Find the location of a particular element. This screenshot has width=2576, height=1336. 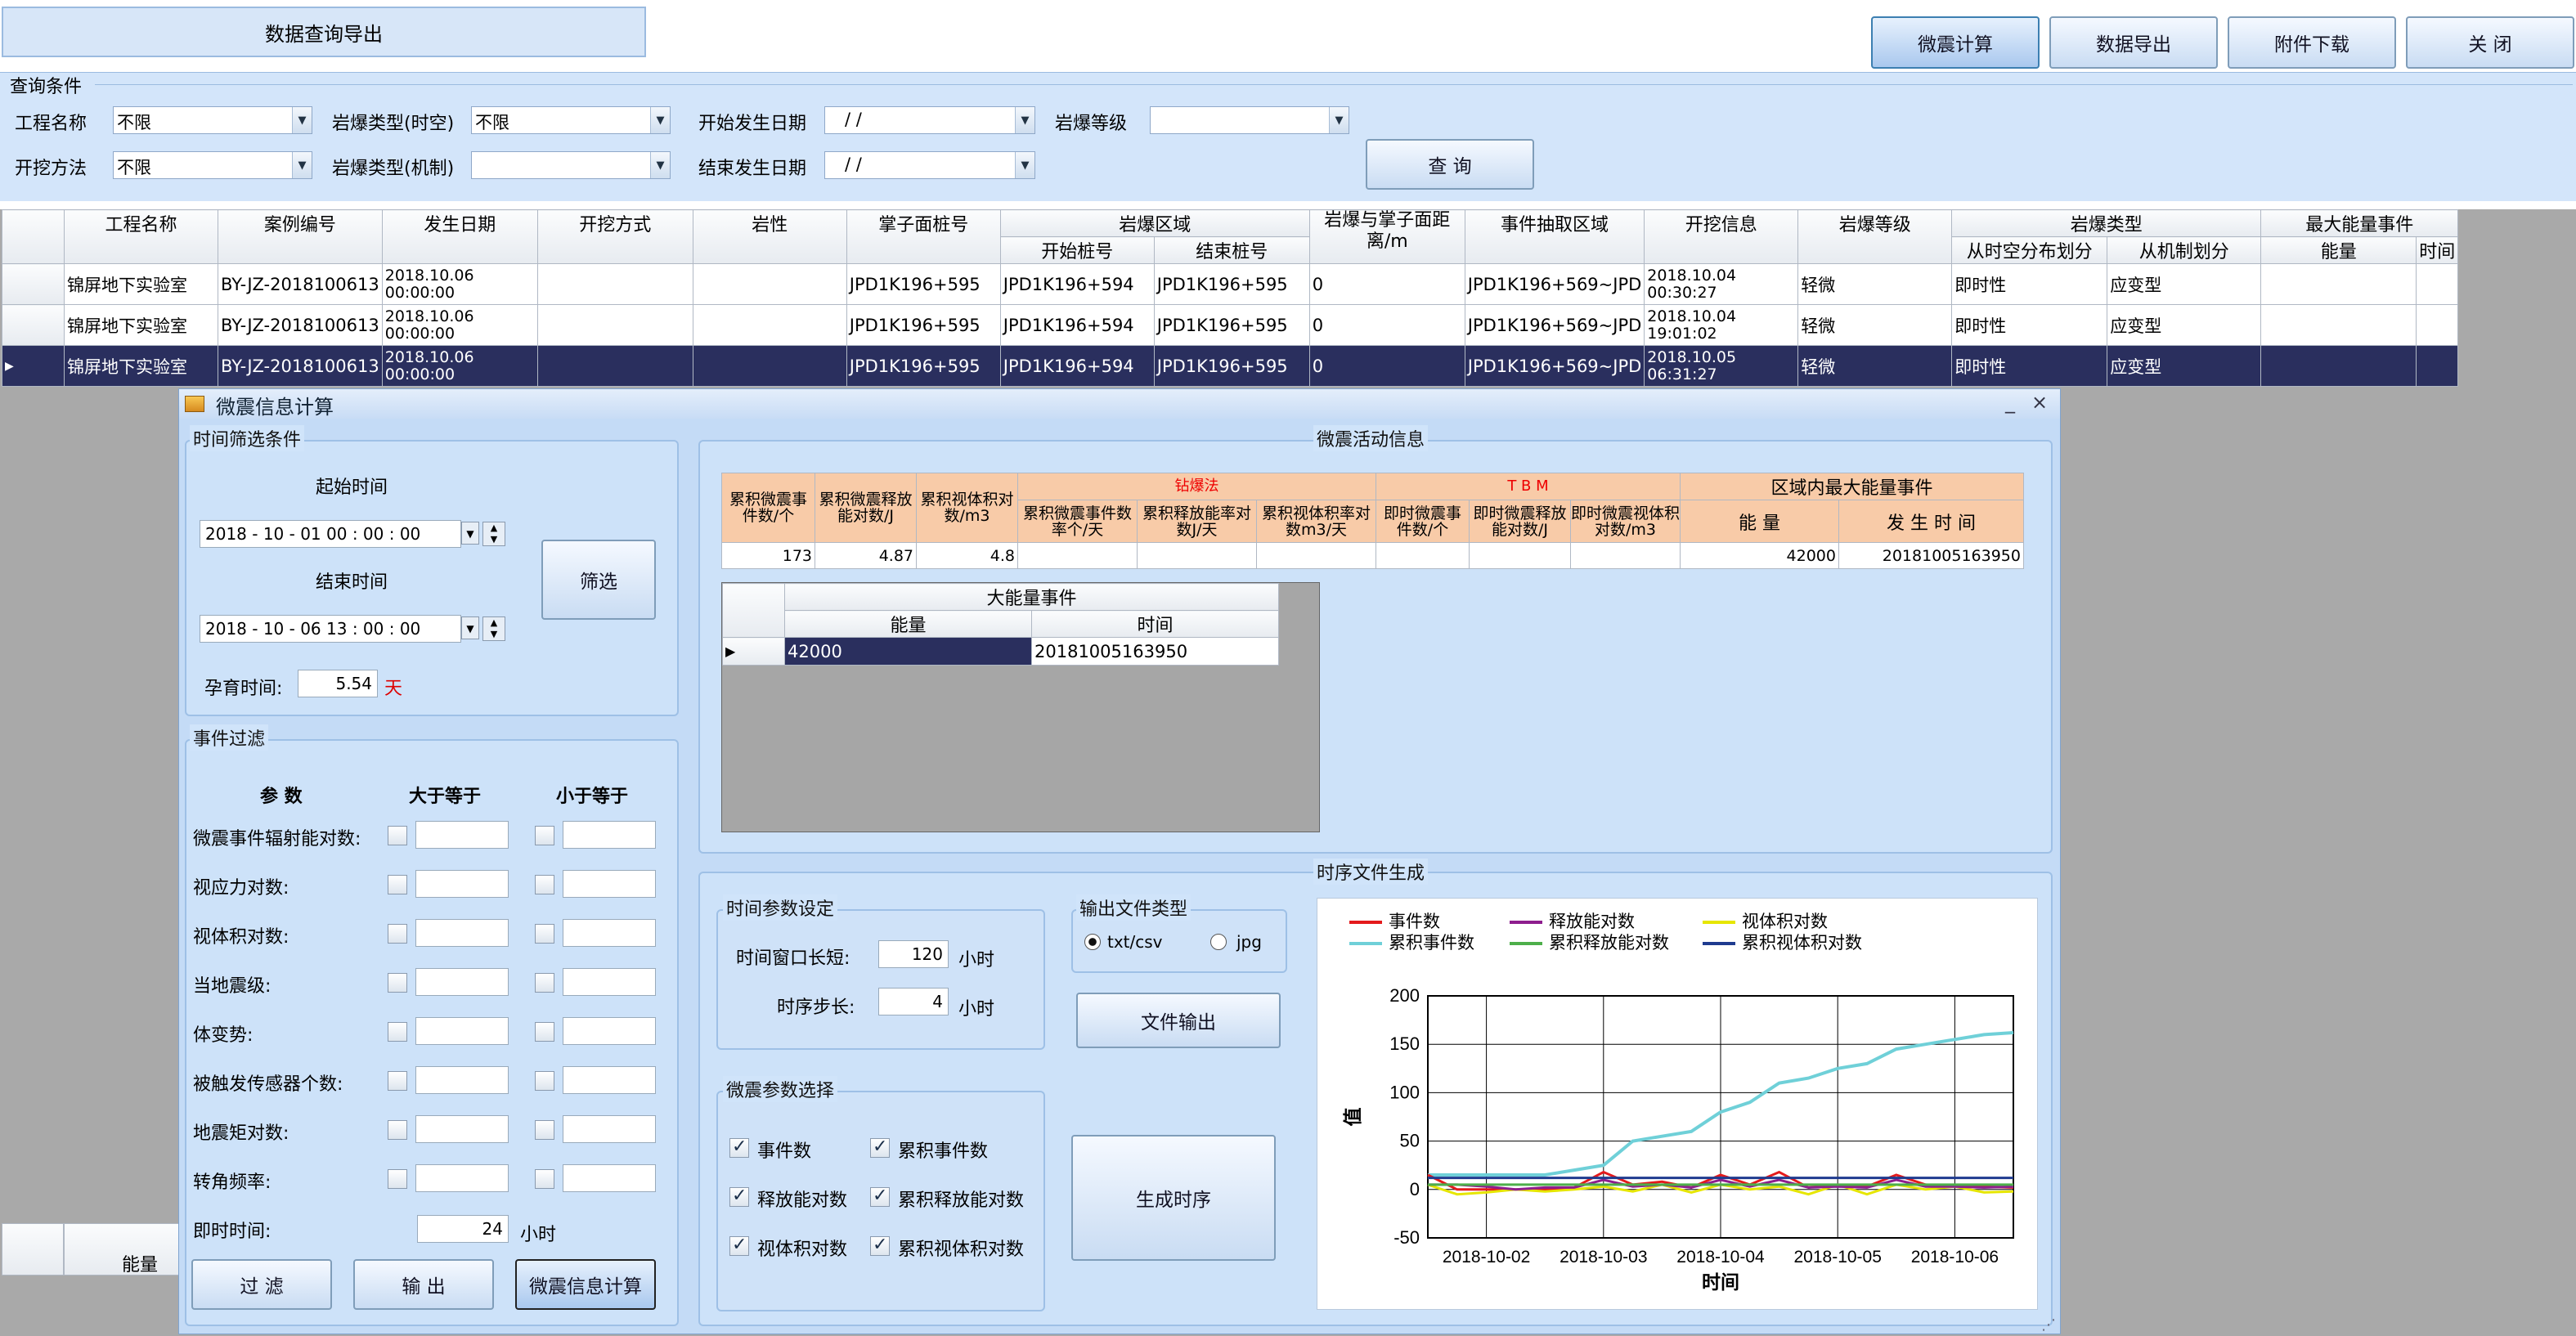

col-header-extract: 事件抽取区域 is located at coordinates (1554, 237).